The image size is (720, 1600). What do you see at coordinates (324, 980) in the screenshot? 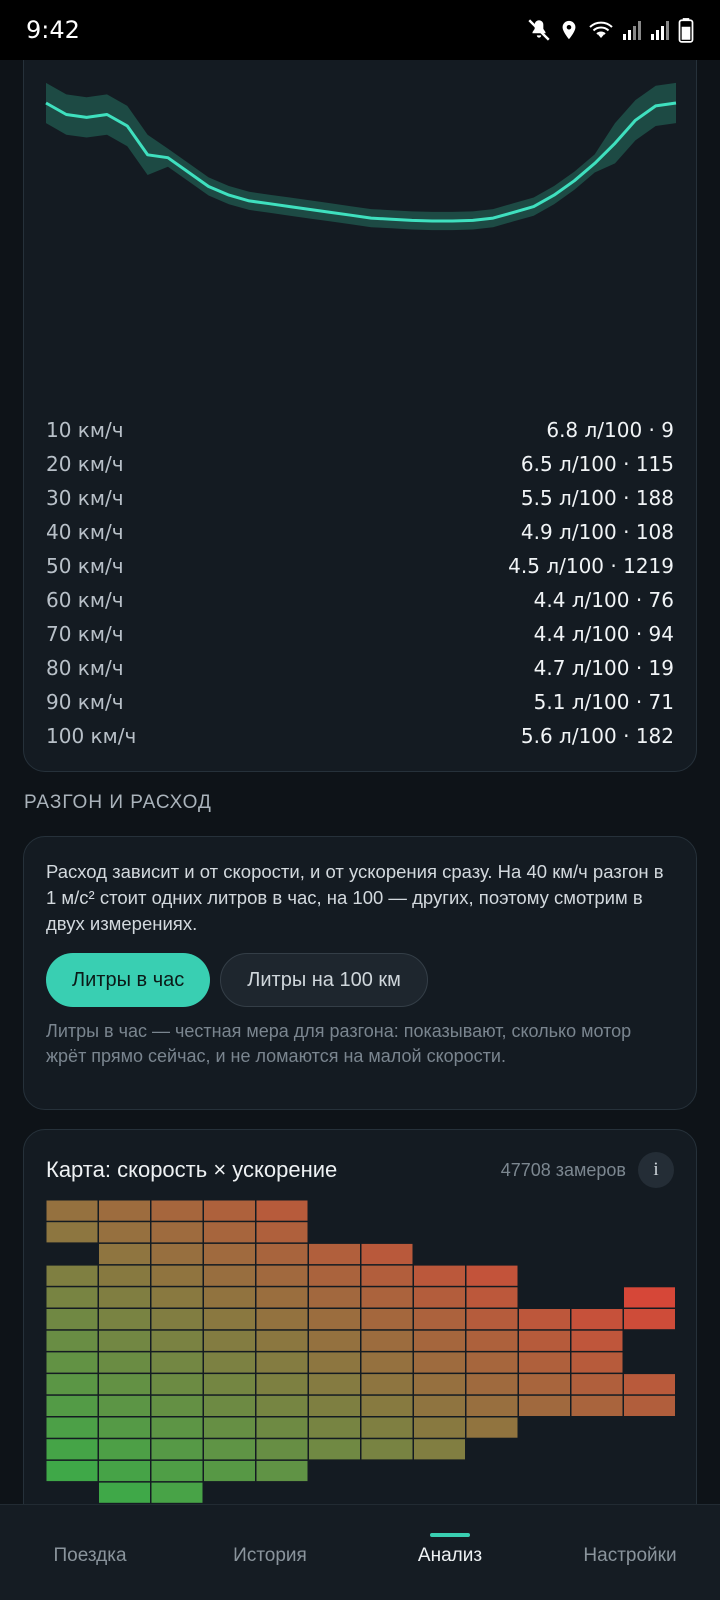
I see `toggle-liters-per-100km: Литры на 100 км` at bounding box center [324, 980].